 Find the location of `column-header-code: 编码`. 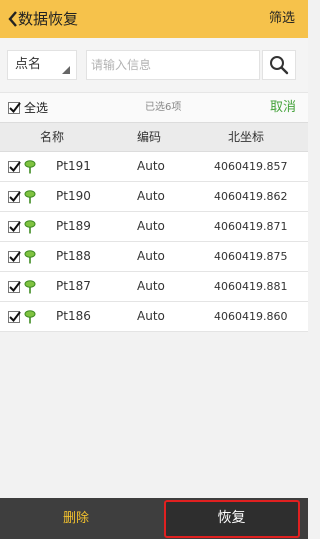

column-header-code: 编码 is located at coordinates (149, 137).